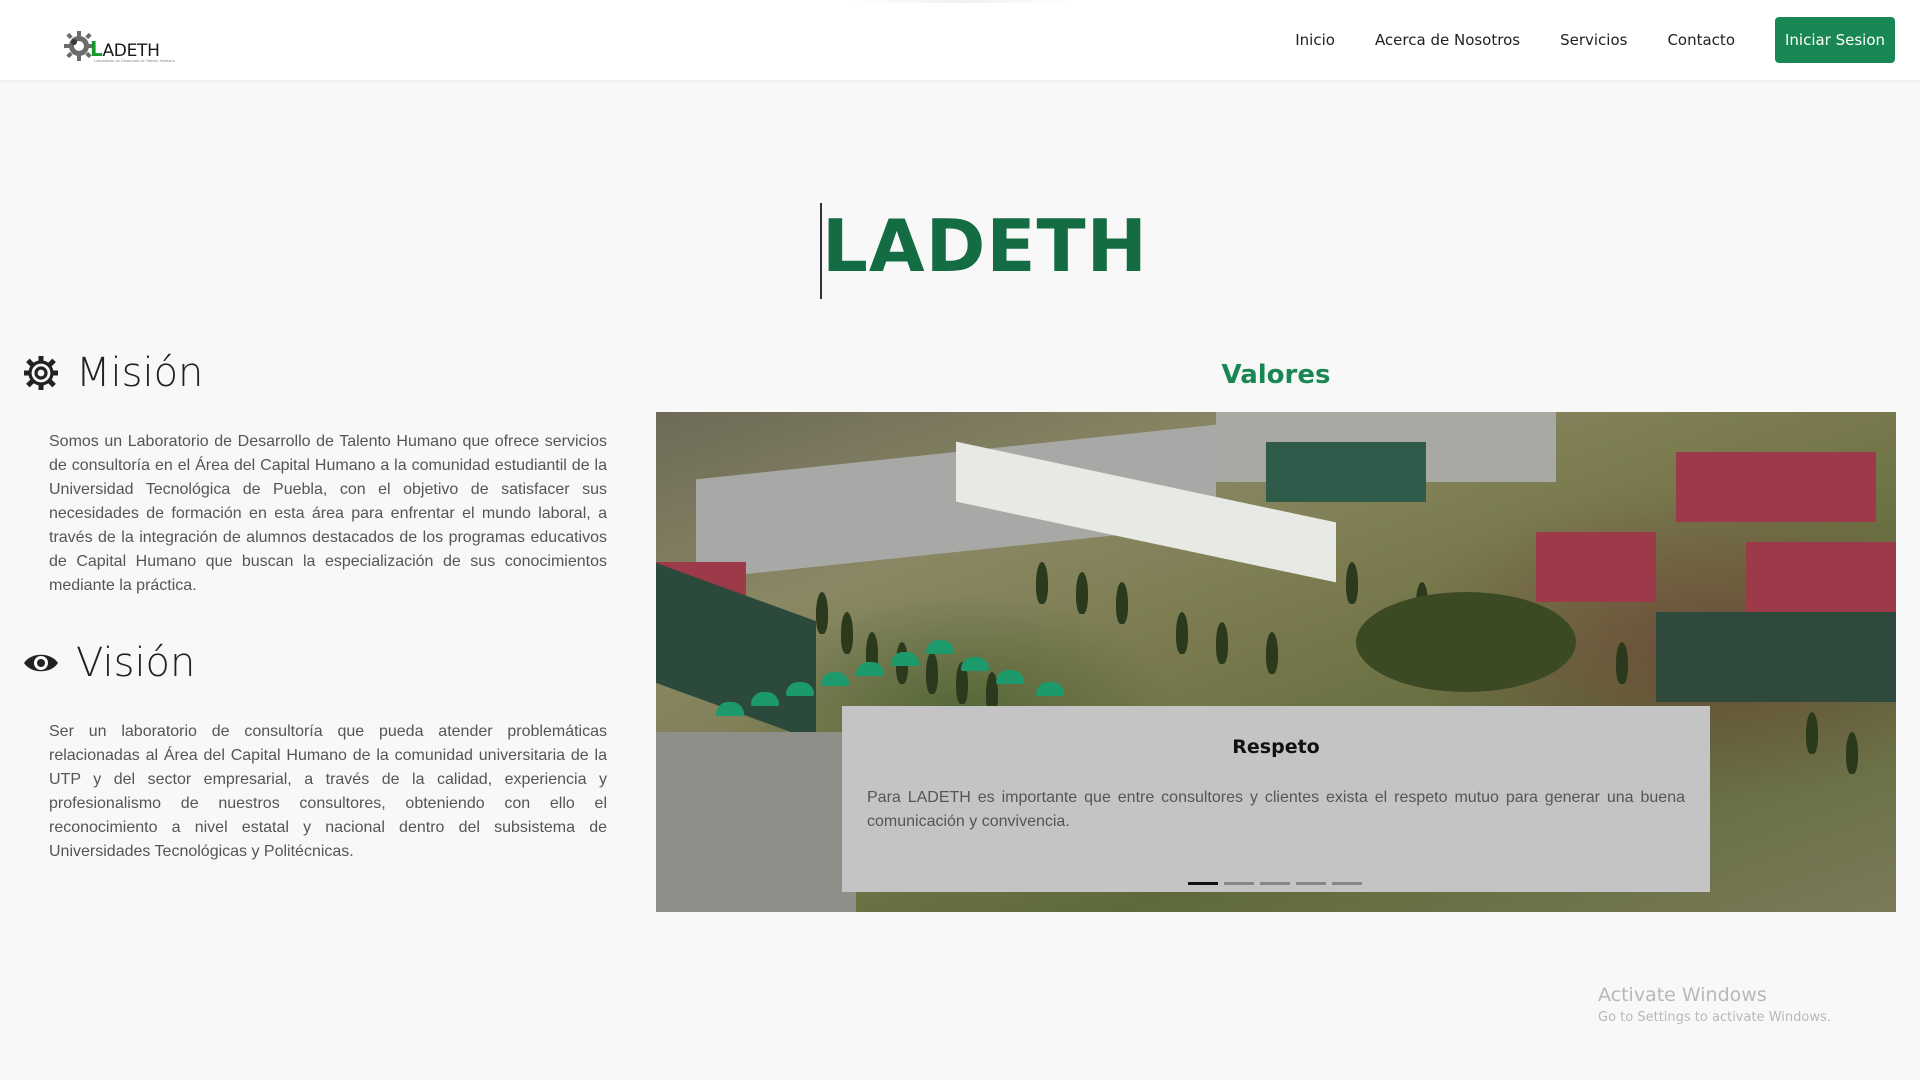 The width and height of the screenshot is (1920, 1080). I want to click on mision-heading: Misión, so click(112, 373).